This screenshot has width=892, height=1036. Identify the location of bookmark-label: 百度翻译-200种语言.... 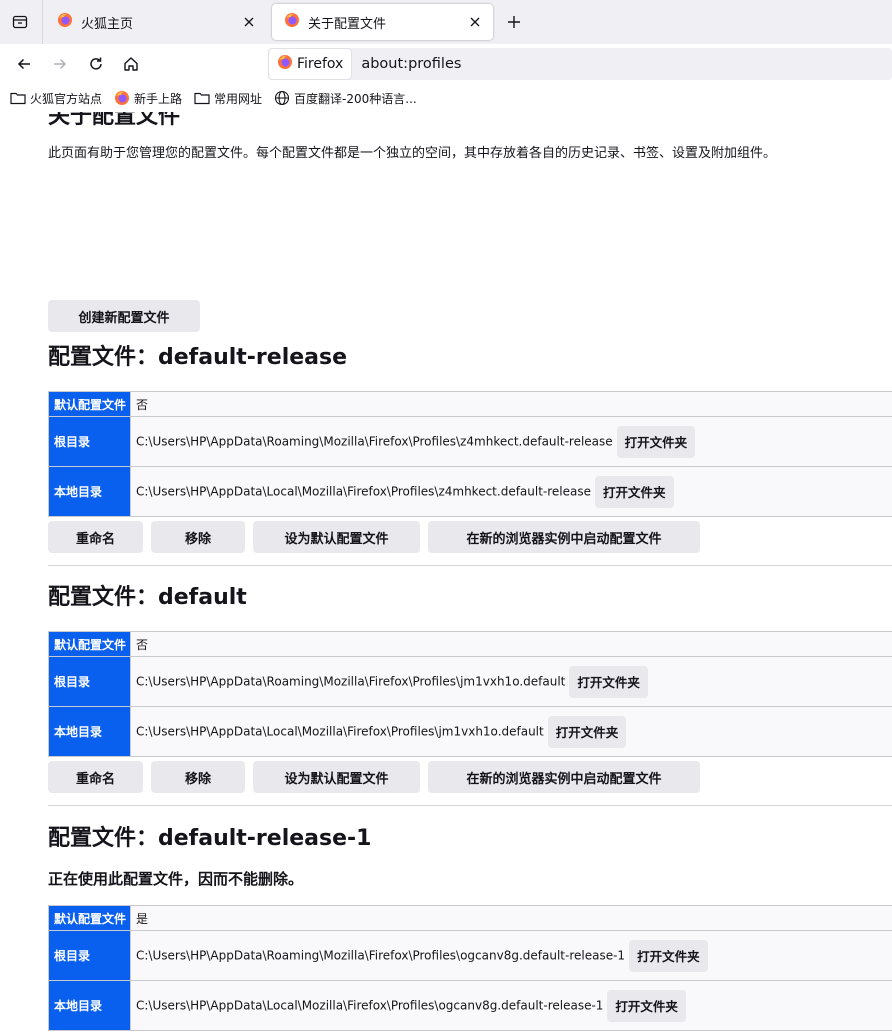
(355, 98).